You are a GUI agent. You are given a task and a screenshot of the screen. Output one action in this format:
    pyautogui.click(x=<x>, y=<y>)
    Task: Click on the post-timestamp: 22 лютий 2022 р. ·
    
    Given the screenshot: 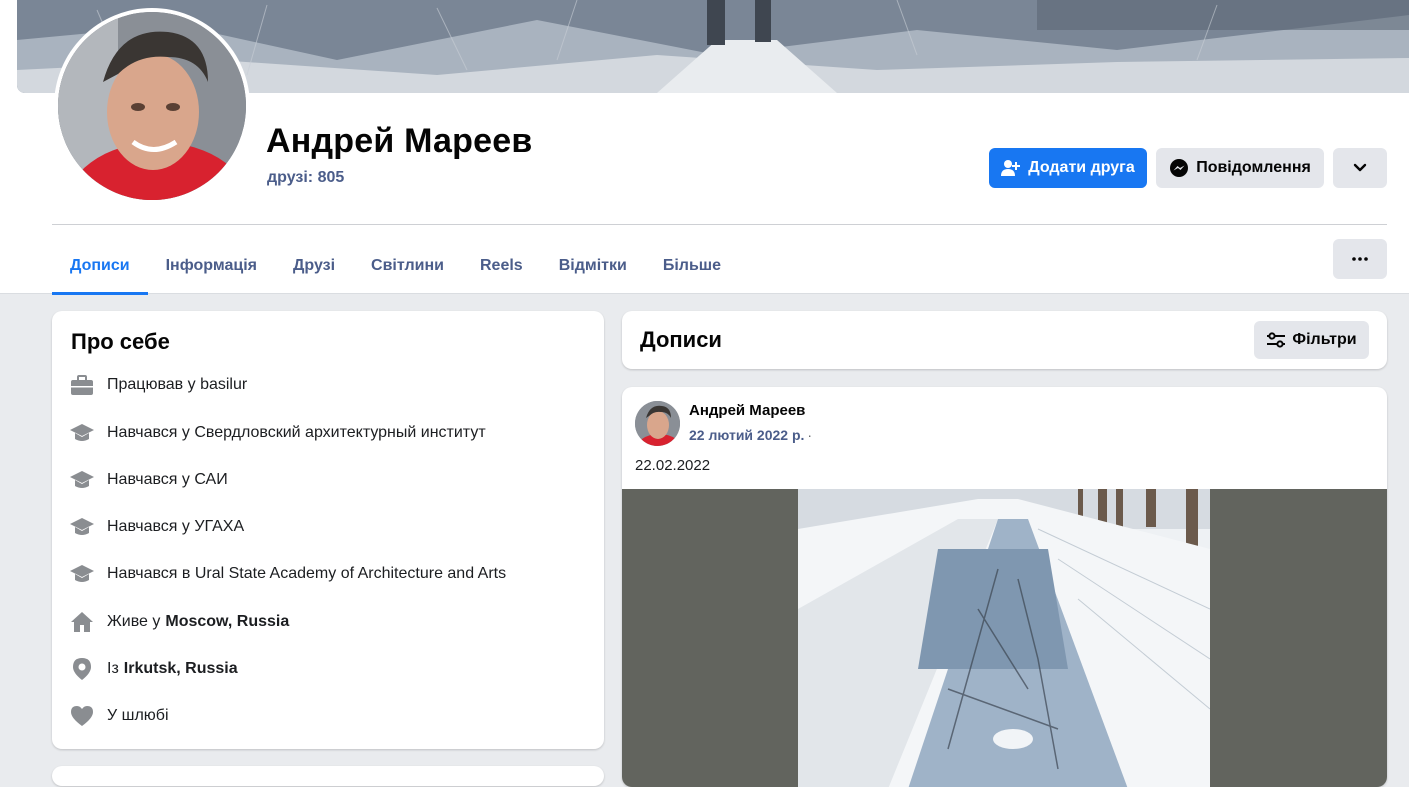 What is the action you would take?
    pyautogui.click(x=750, y=435)
    